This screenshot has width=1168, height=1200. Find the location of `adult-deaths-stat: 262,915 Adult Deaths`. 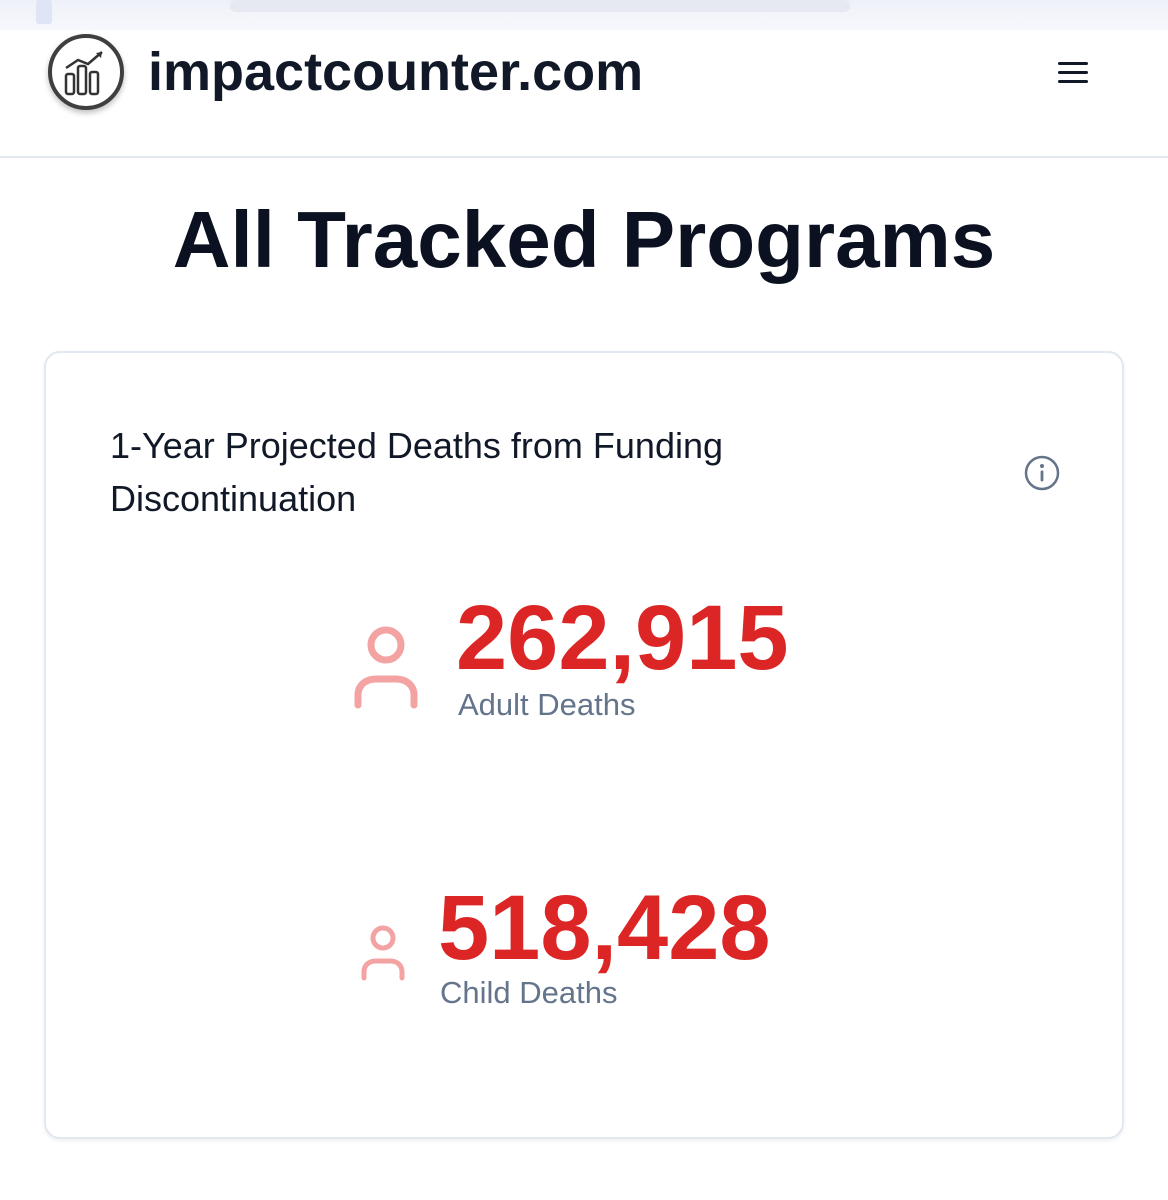

adult-deaths-stat: 262,915 Adult Deaths is located at coordinates (622, 654).